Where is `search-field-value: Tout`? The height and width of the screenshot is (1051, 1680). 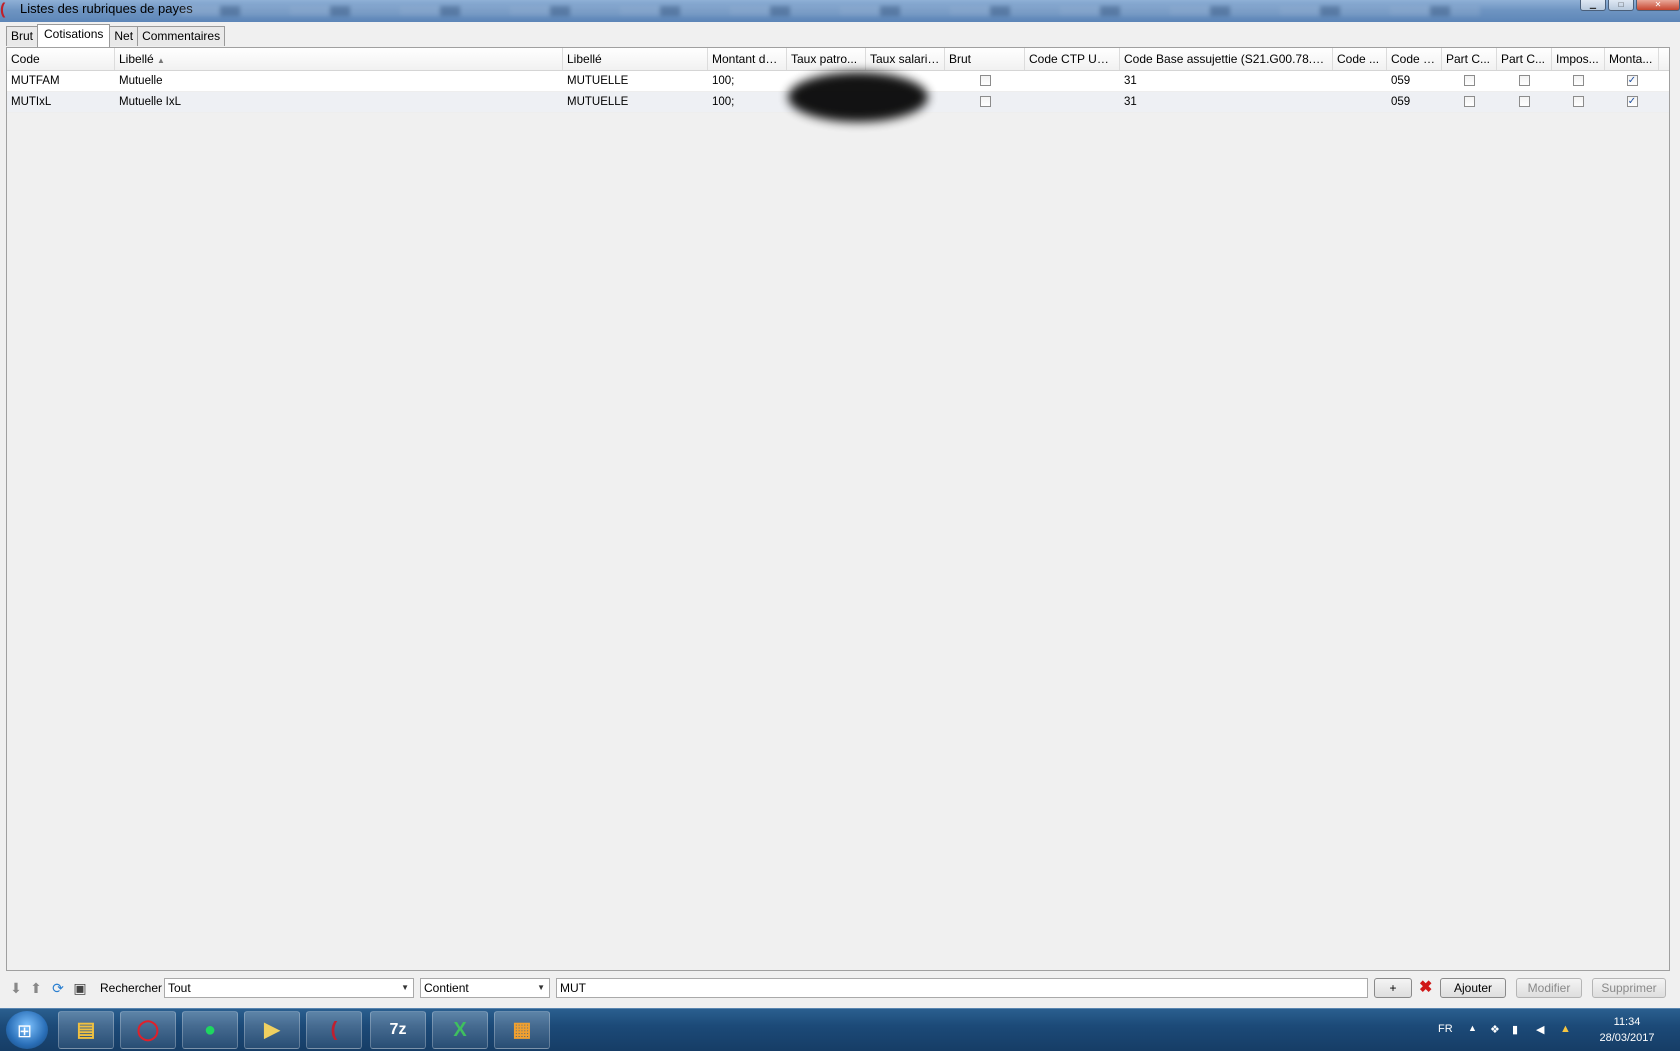
search-field-value: Tout is located at coordinates (179, 988).